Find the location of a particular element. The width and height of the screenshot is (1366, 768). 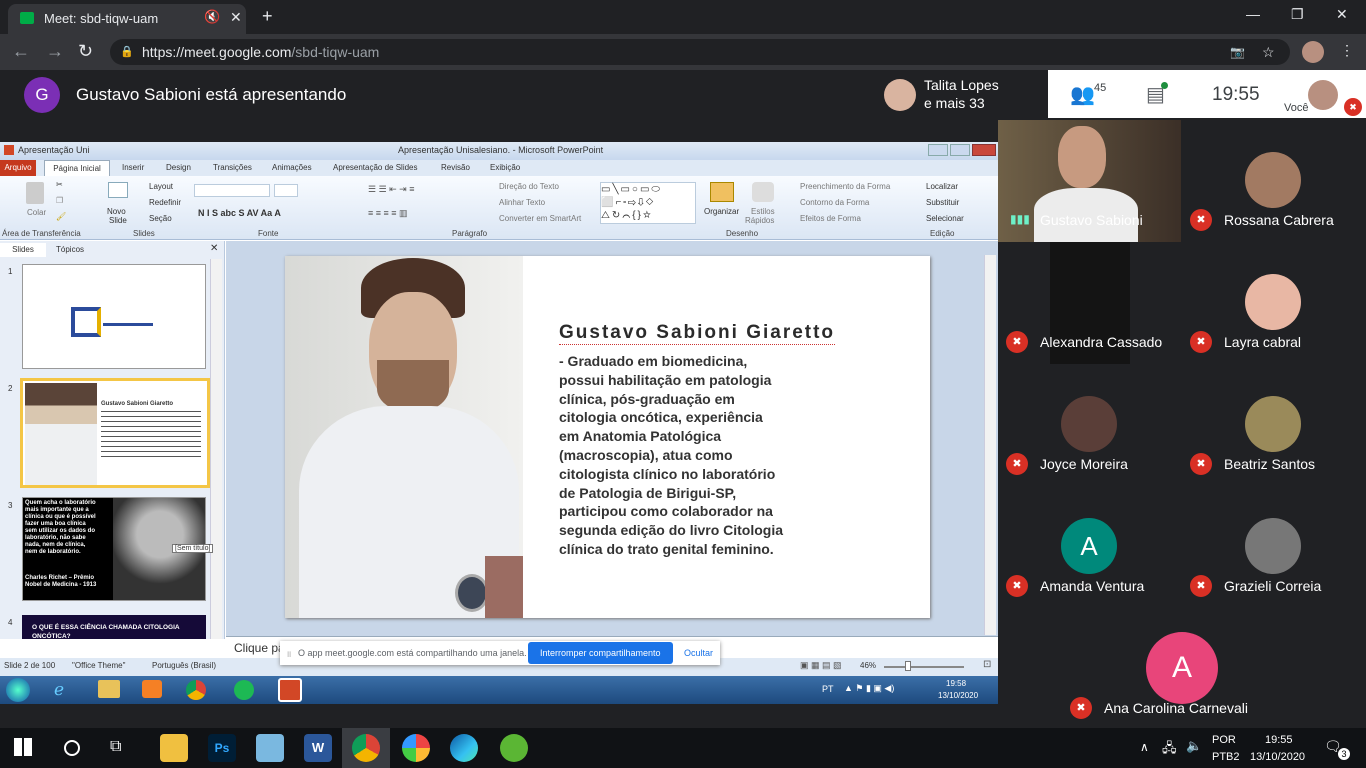

chrome-icon is located at coordinates (366, 748).